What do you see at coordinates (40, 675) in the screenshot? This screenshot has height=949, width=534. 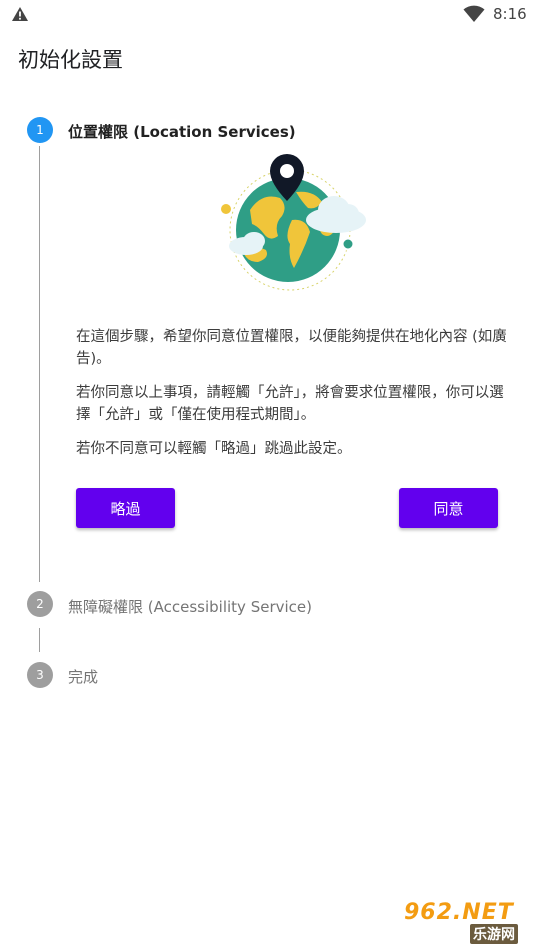 I see `step-3-indicator: 3` at bounding box center [40, 675].